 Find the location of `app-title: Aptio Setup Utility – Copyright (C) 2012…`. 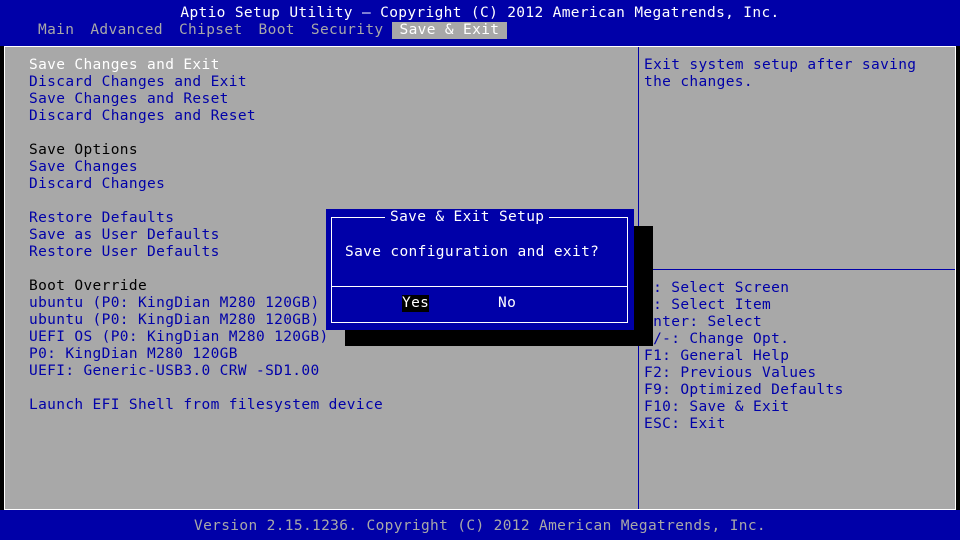

app-title: Aptio Setup Utility – Copyright (C) 2012… is located at coordinates (480, 13).